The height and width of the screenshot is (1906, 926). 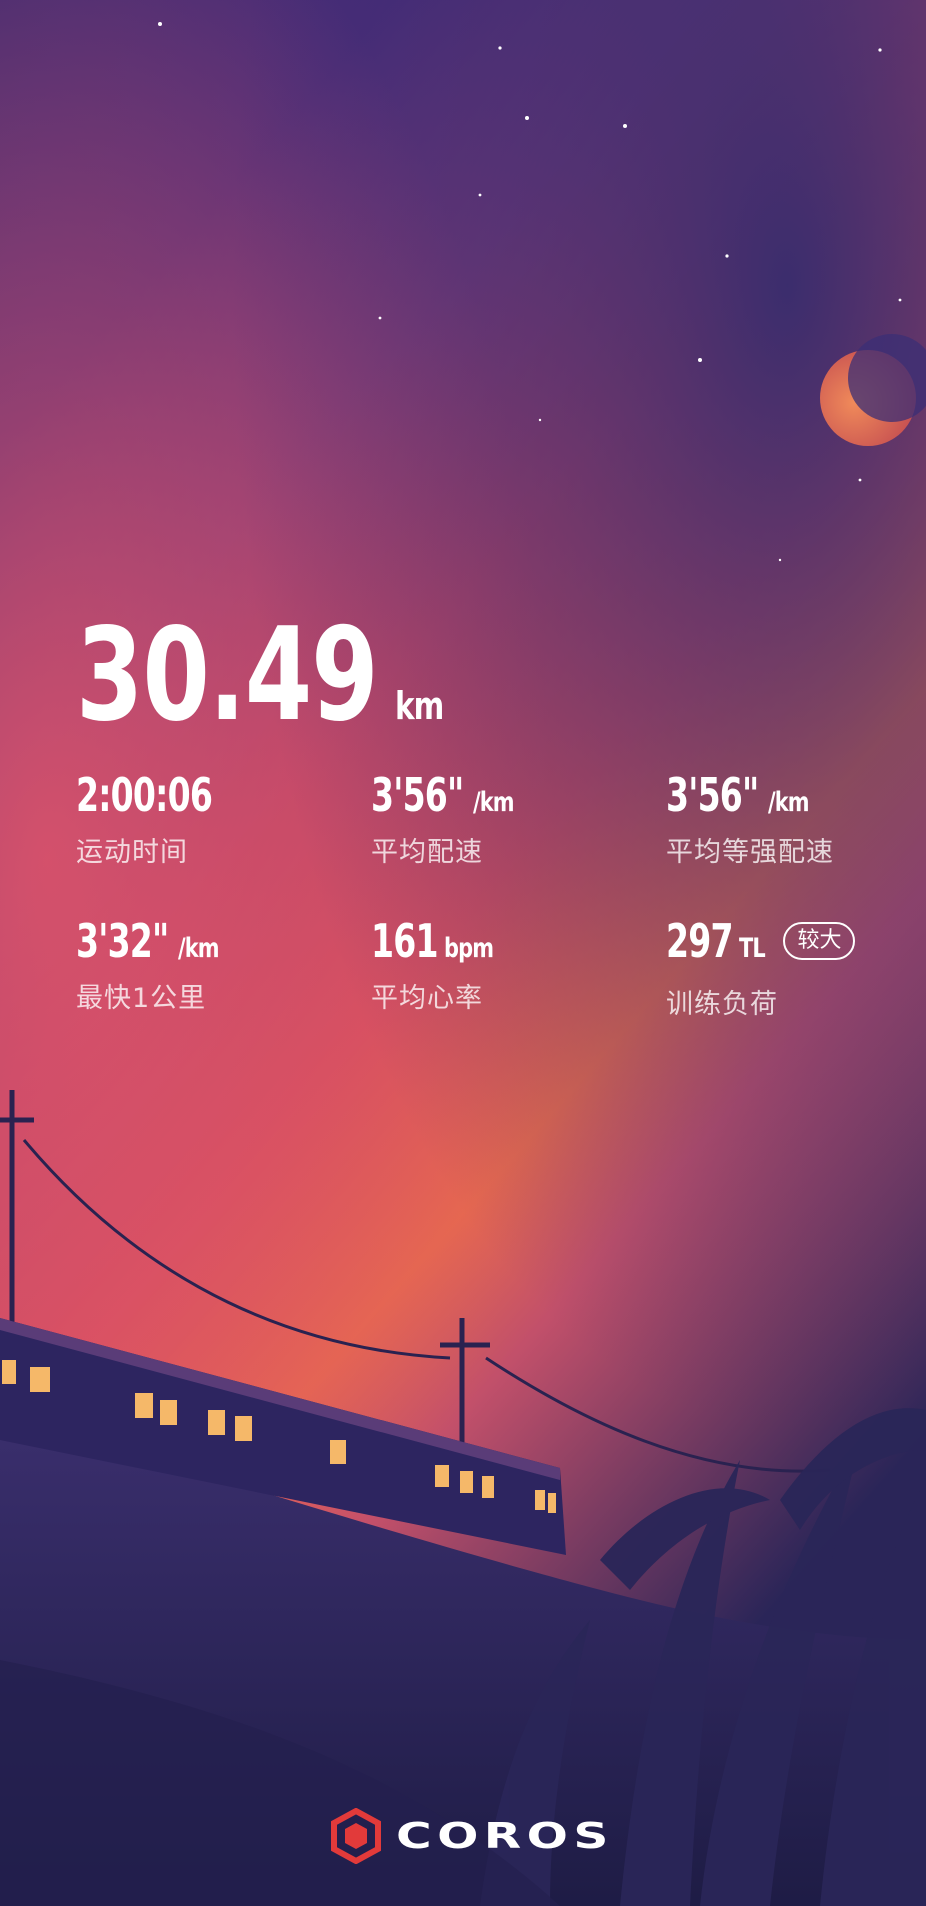 I want to click on stat-unit: bpm, so click(x=469, y=948).